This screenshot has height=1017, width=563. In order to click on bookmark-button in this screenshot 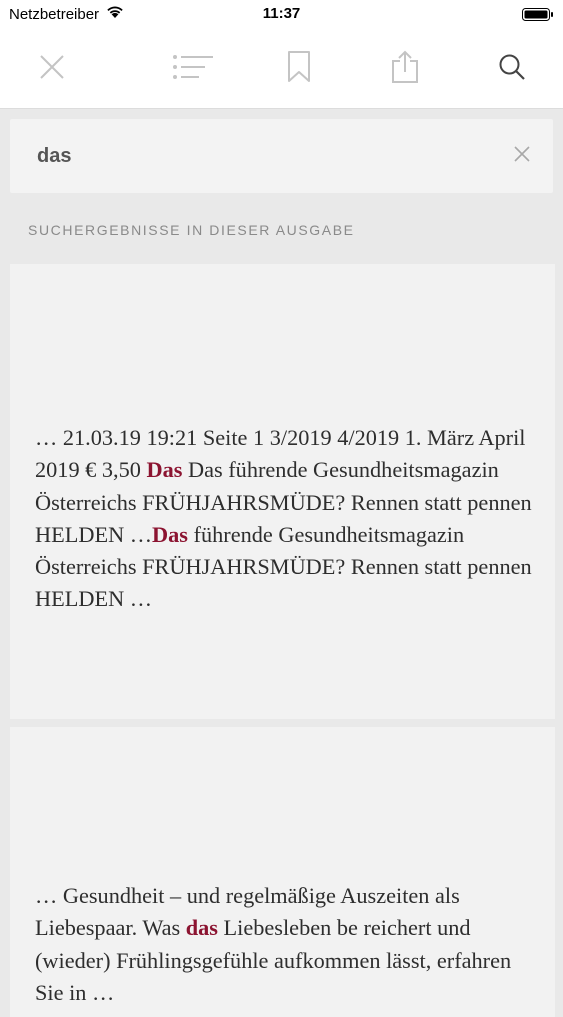, I will do `click(299, 69)`.